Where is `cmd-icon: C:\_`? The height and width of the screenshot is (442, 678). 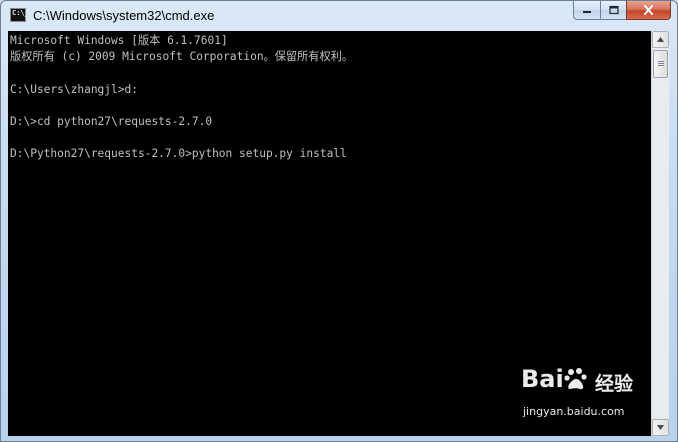
cmd-icon: C:\_ is located at coordinates (19, 15).